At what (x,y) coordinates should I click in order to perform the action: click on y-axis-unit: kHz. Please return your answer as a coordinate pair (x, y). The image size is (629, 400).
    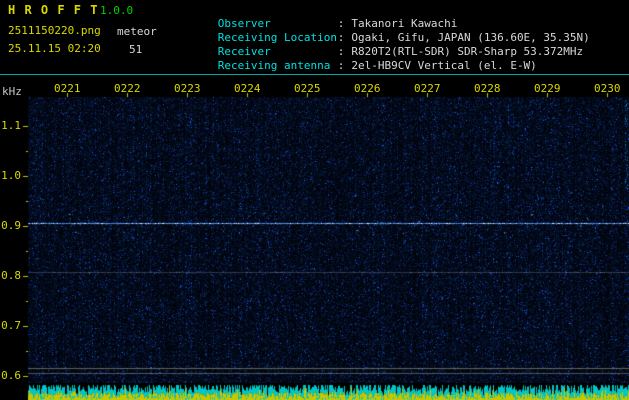
    Looking at the image, I should click on (12, 91).